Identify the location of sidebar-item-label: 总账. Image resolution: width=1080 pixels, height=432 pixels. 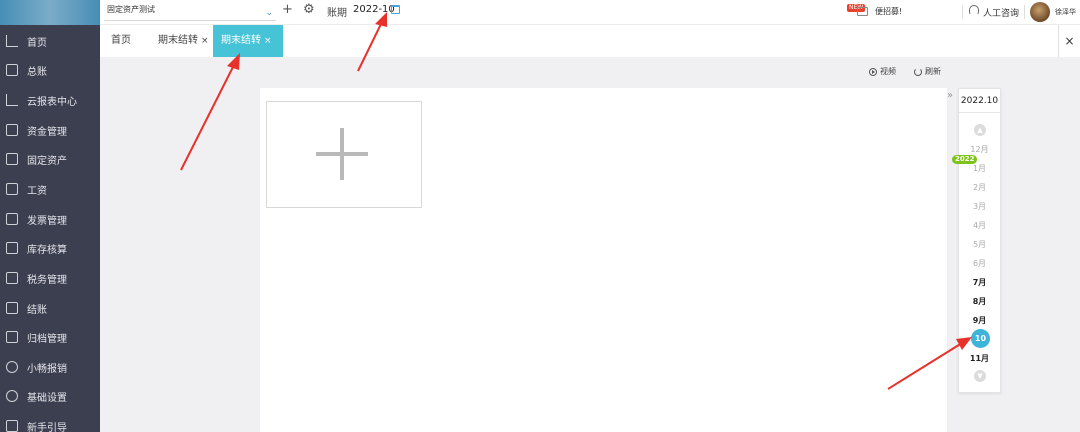
(37, 72).